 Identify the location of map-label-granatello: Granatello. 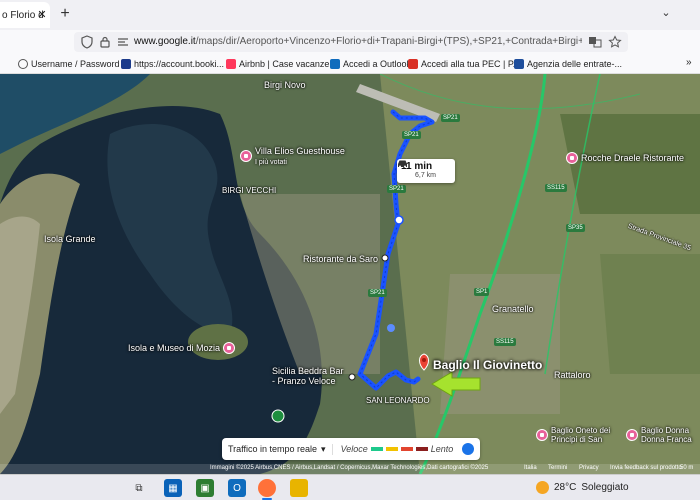
(513, 309).